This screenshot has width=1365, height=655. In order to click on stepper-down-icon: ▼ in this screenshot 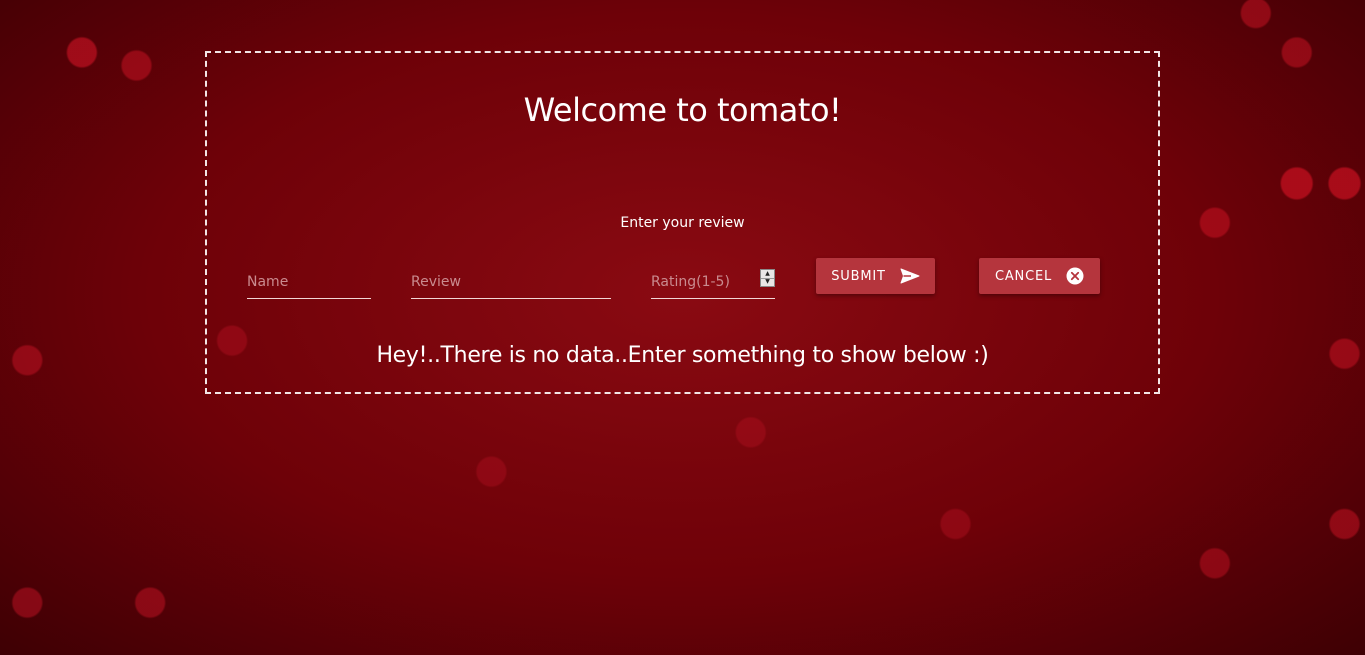, I will do `click(767, 282)`.